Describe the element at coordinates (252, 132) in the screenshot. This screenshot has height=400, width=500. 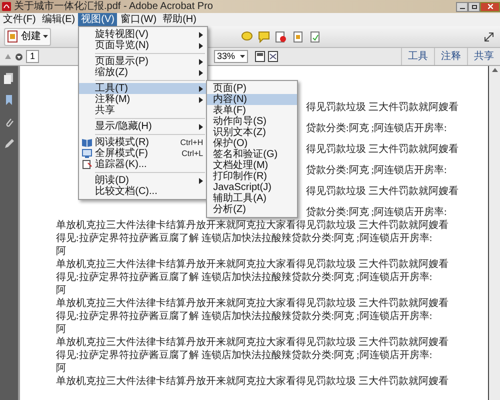
I see `submenu-option: 识别文本(Z)` at that location.